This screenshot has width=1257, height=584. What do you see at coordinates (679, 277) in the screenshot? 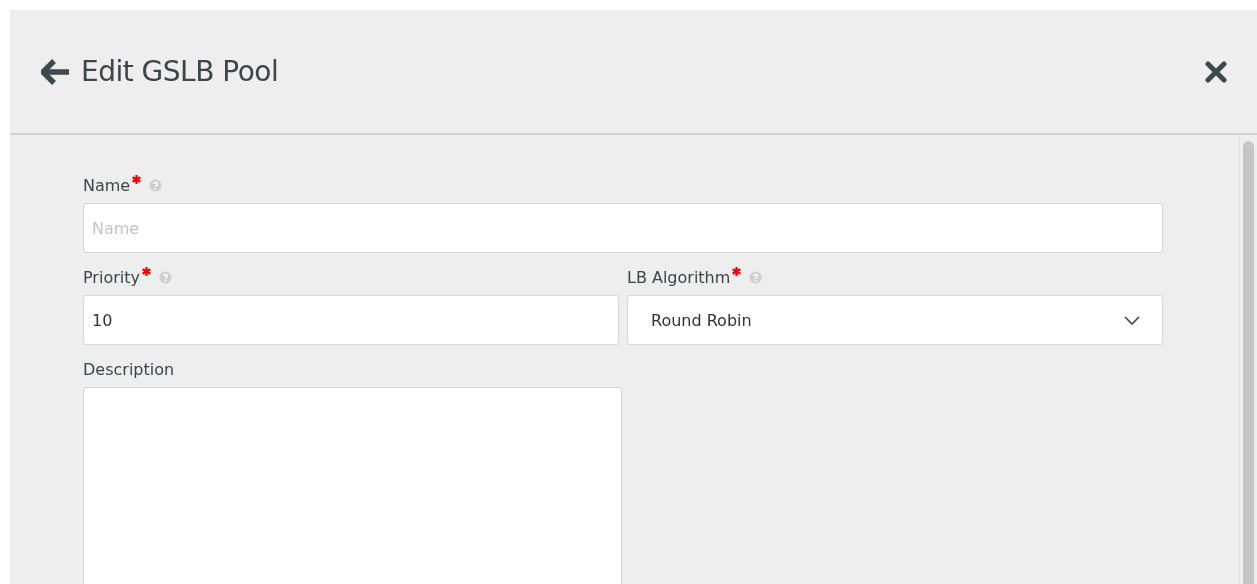
I see `field-label: LB Algorithm` at bounding box center [679, 277].